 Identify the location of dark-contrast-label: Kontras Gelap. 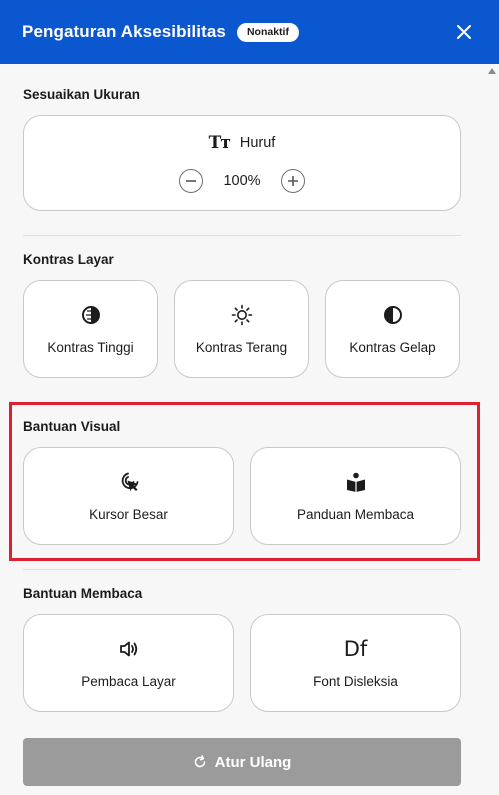
(392, 347).